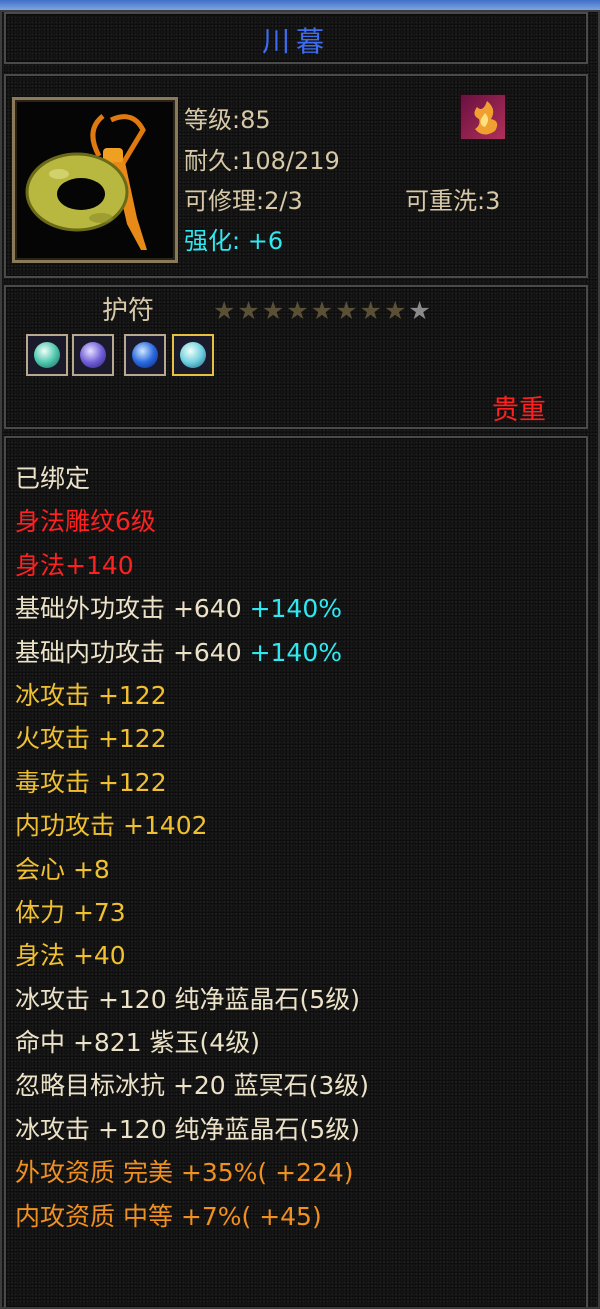 Image resolution: width=600 pixels, height=1309 pixels. What do you see at coordinates (519, 410) in the screenshot?
I see `rarity-label: 贵重` at bounding box center [519, 410].